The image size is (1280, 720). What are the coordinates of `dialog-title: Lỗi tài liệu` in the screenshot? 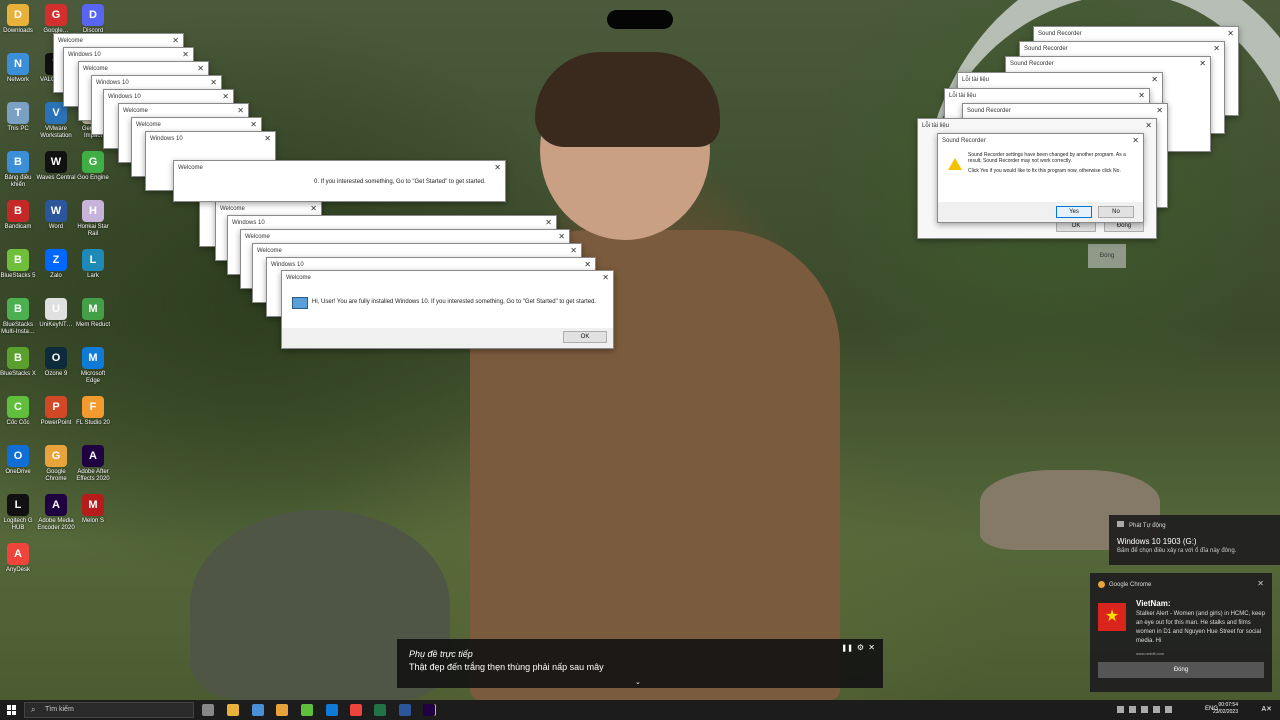 It's located at (976, 80).